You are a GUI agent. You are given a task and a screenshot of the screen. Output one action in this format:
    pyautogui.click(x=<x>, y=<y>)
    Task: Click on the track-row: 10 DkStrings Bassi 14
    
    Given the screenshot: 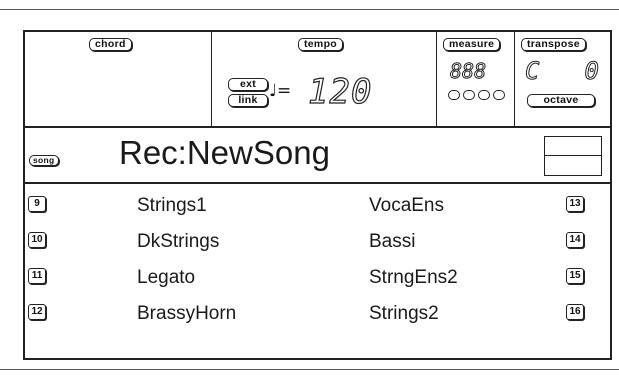 What is the action you would take?
    pyautogui.click(x=317, y=242)
    